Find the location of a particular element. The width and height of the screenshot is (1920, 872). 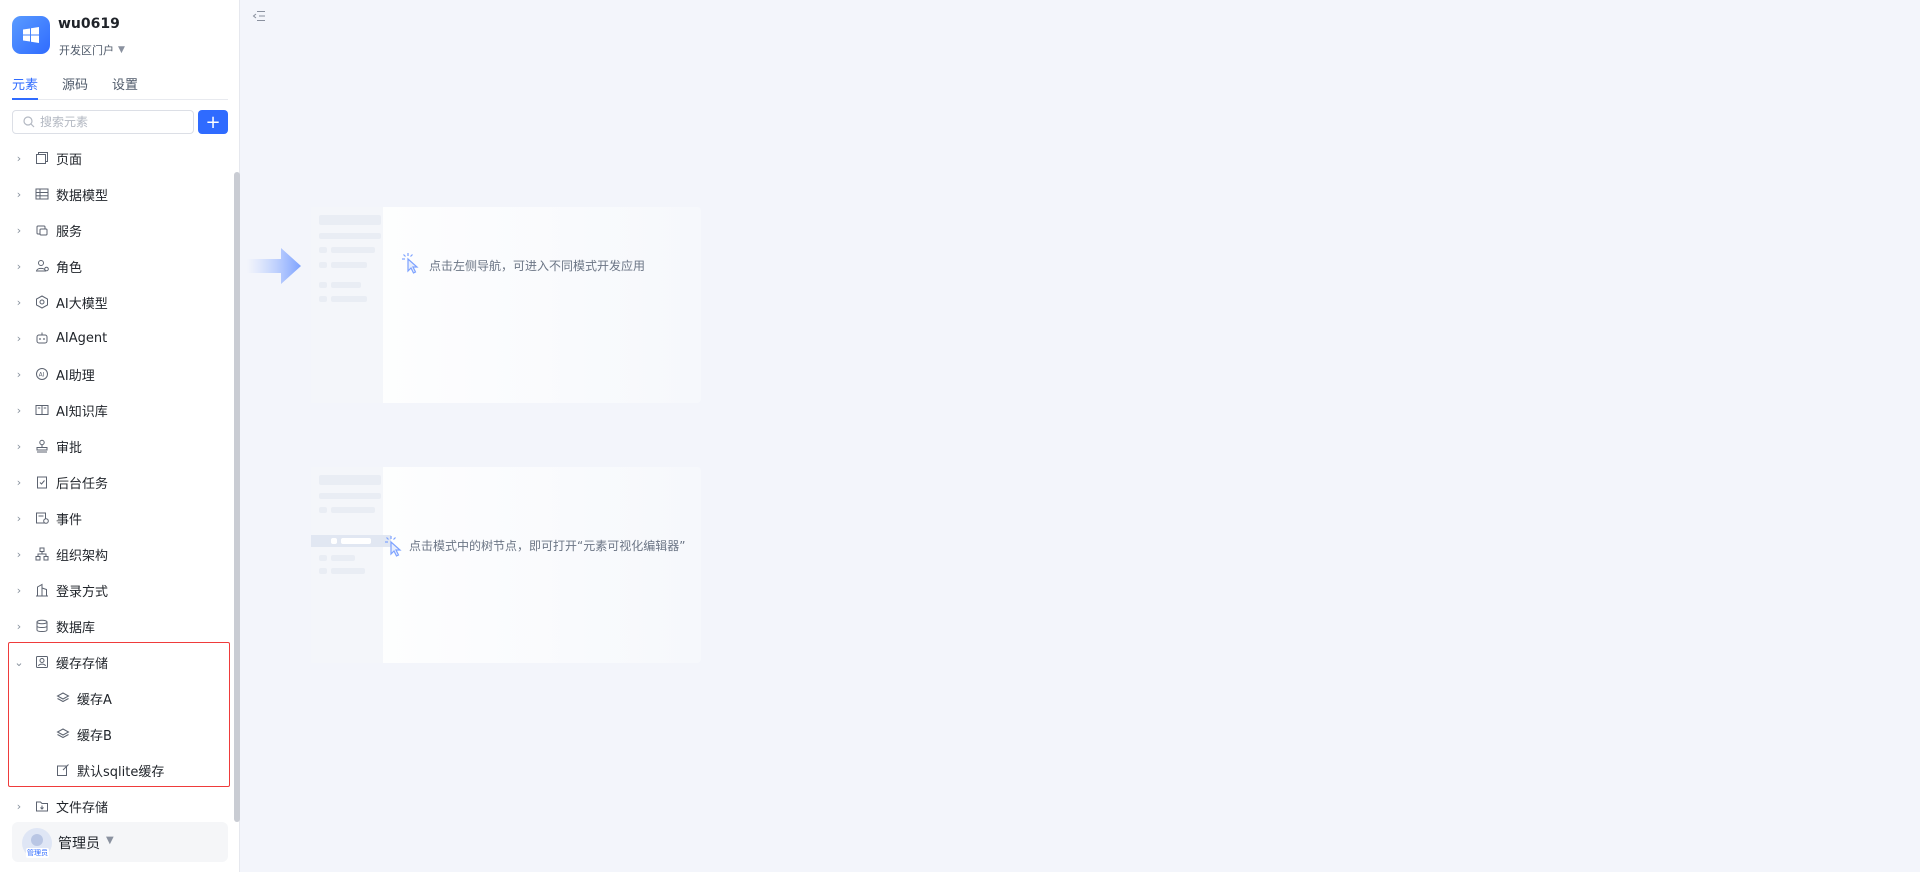

tree-item-page: › 页面 is located at coordinates (118, 158).